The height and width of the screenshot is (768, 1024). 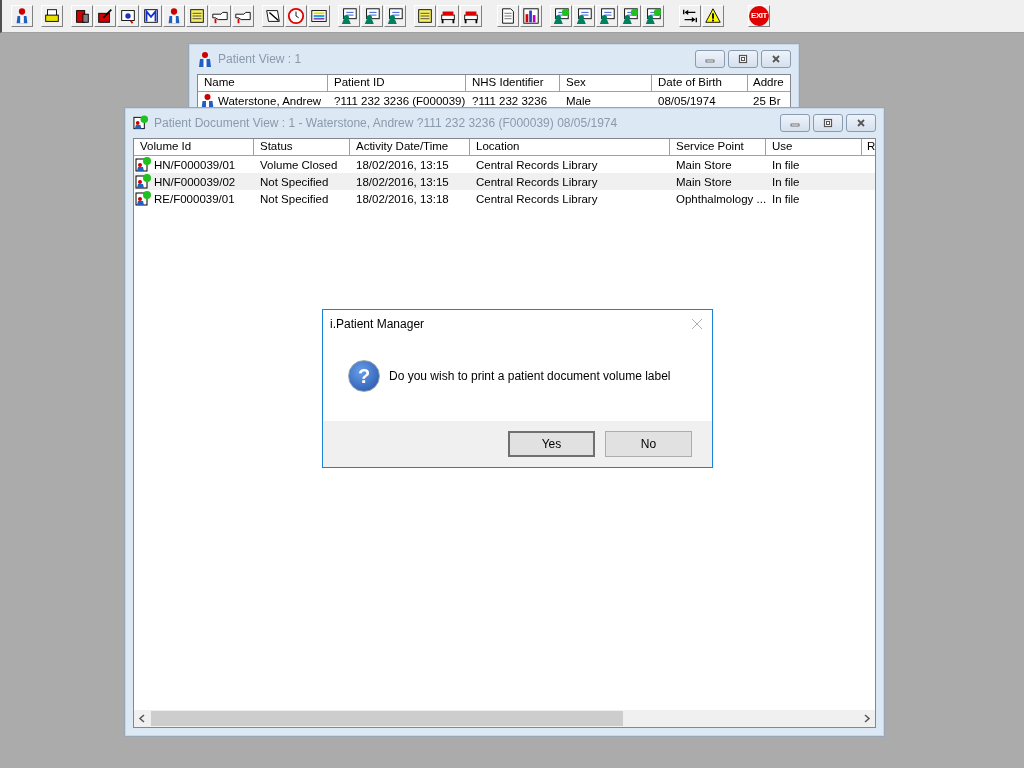 I want to click on book-icon, so click(x=82, y=16).